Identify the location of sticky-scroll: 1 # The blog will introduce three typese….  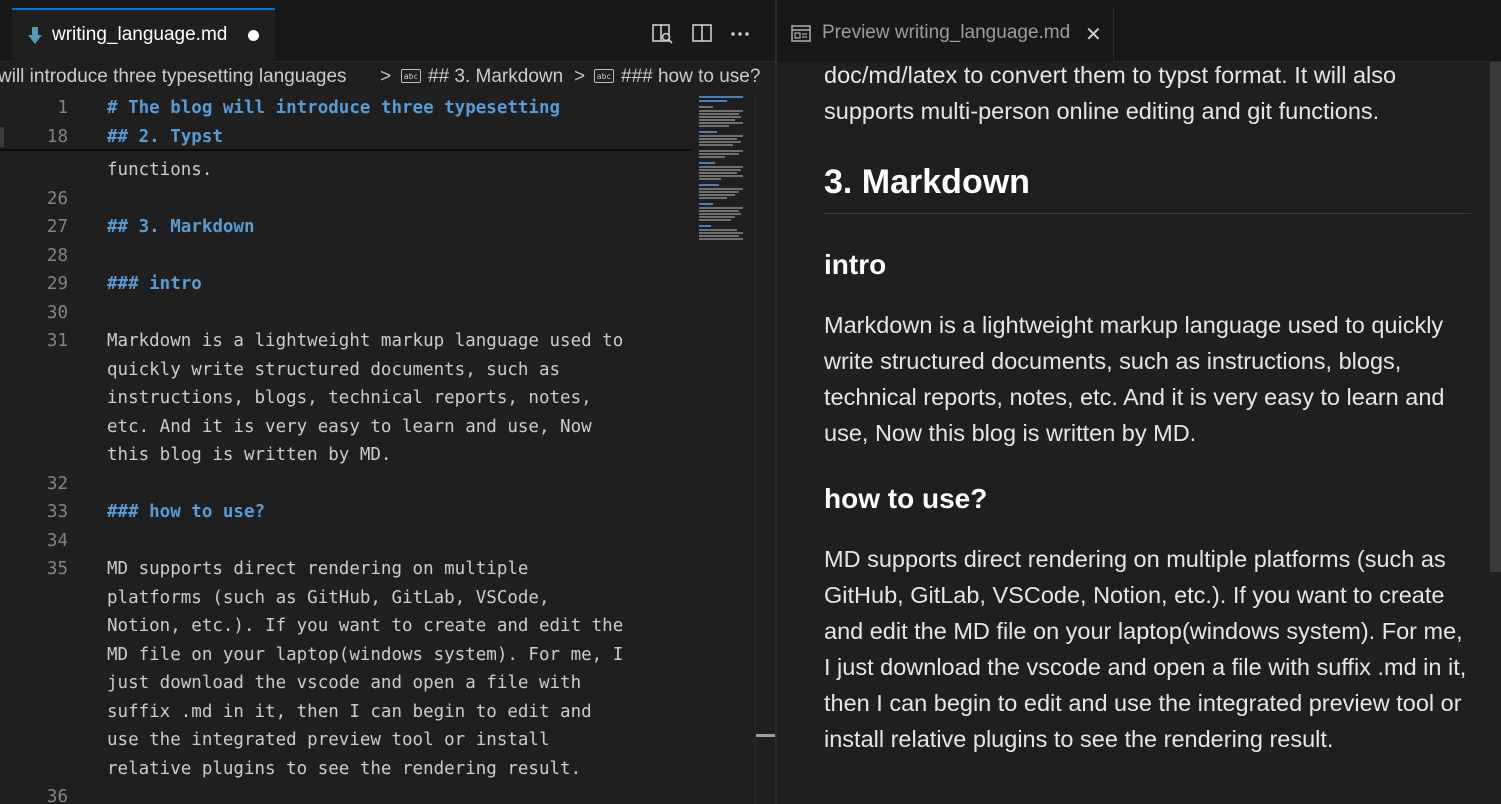
(346, 122).